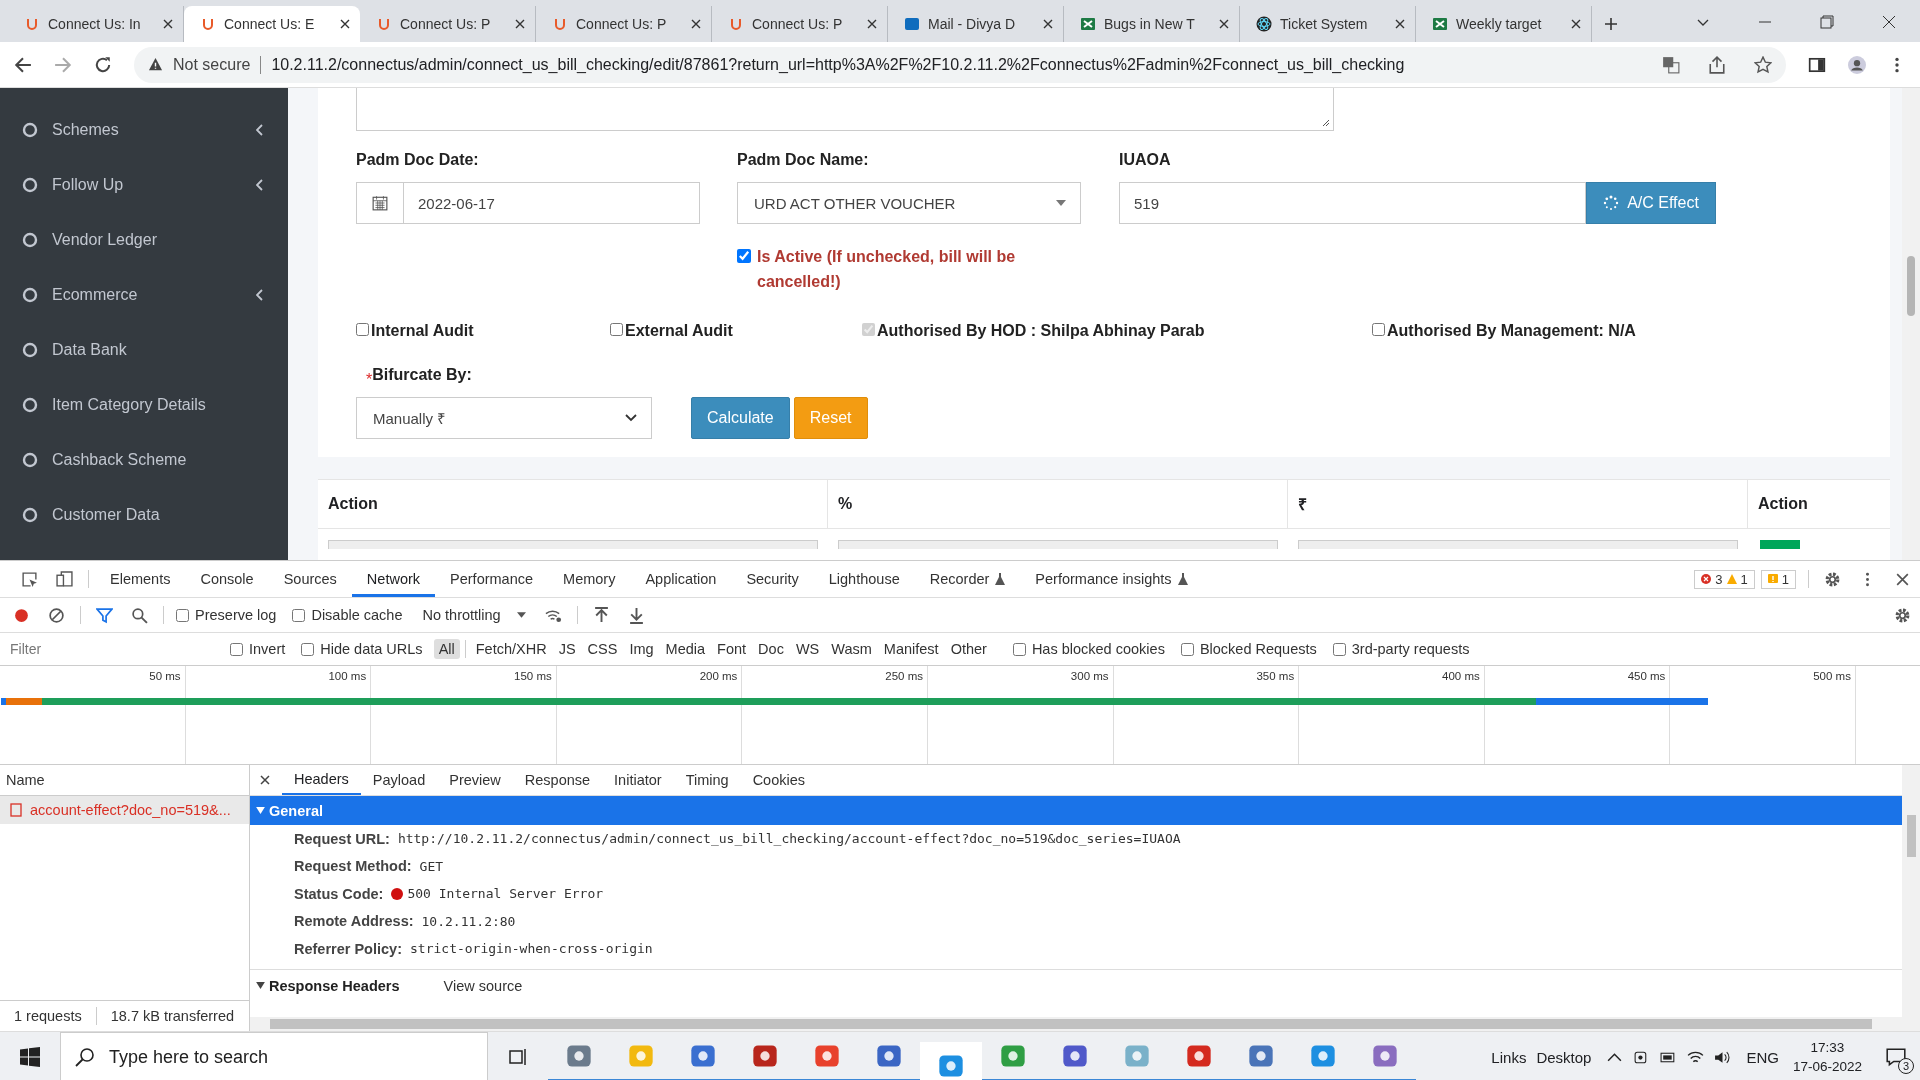 The width and height of the screenshot is (1920, 1080). Describe the element at coordinates (399, 780) in the screenshot. I see `details-tab: Payload` at that location.